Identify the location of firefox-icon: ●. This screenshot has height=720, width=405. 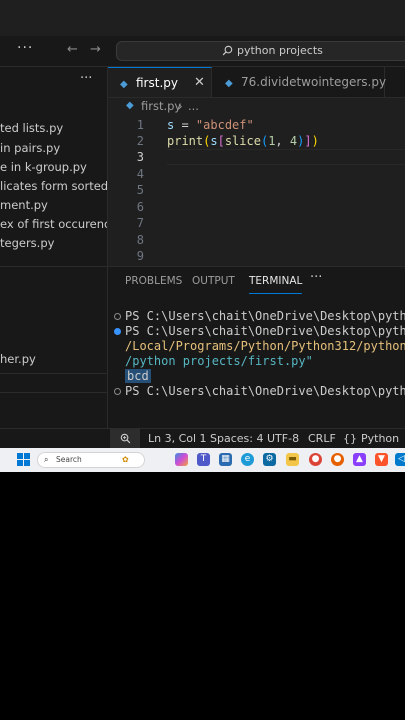
(337, 459).